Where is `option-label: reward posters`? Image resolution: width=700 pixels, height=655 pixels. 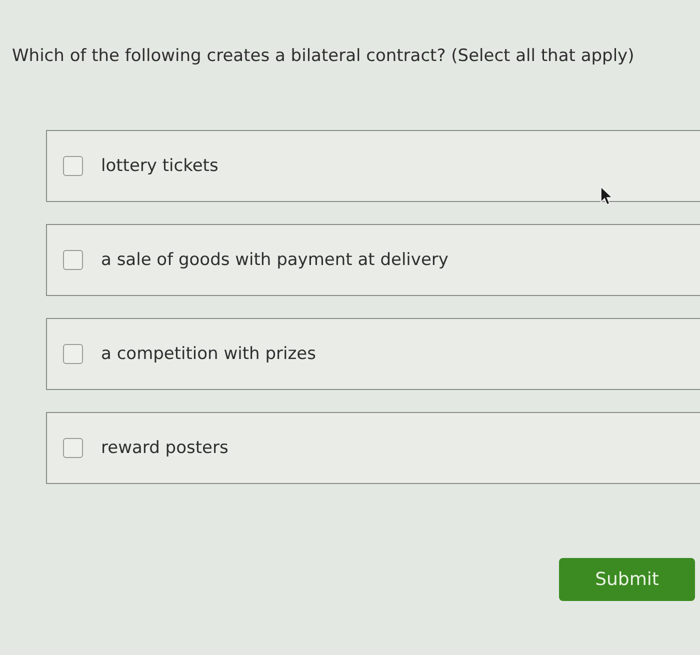 option-label: reward posters is located at coordinates (164, 448).